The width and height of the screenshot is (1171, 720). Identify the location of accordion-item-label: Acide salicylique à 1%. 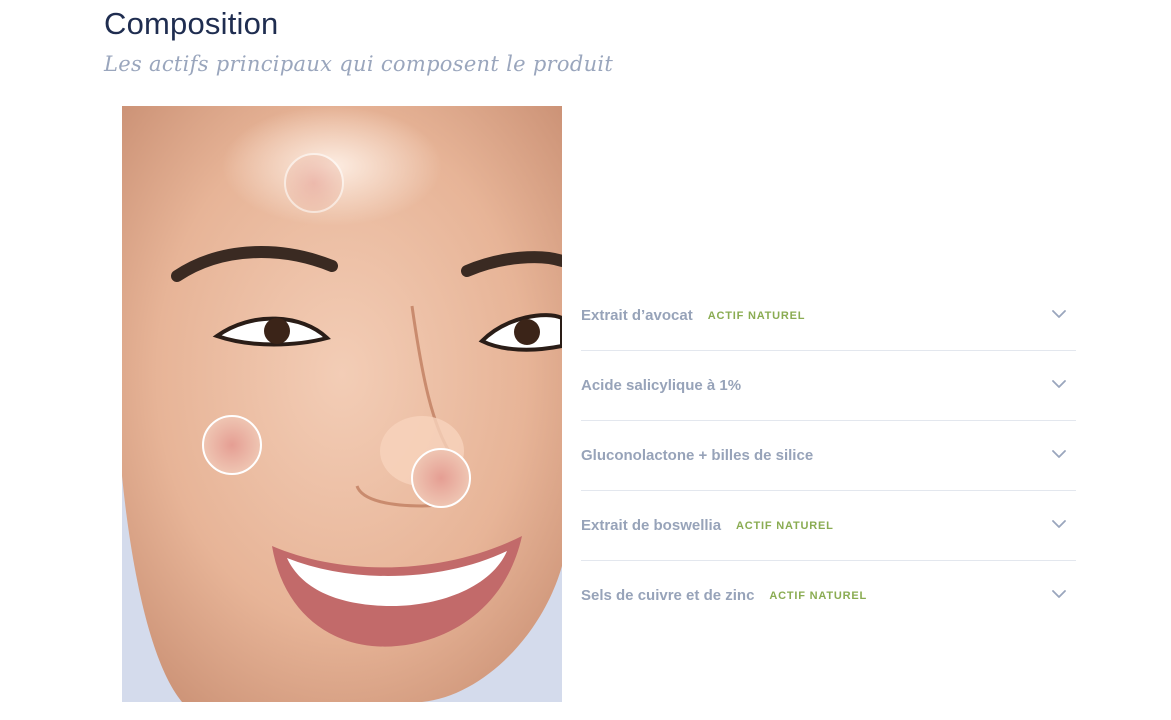
(661, 385).